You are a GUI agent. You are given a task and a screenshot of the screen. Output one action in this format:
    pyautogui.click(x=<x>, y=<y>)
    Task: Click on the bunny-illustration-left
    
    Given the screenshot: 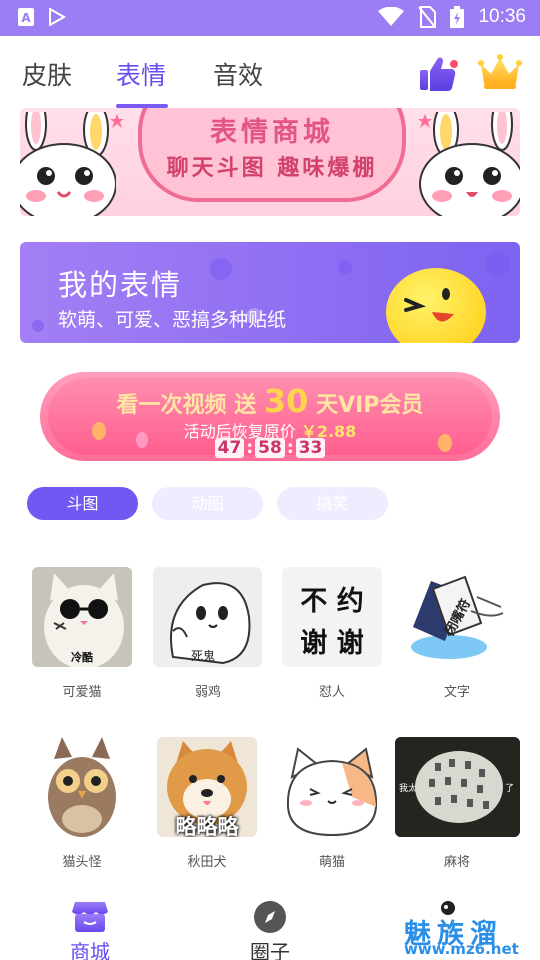 What is the action you would take?
    pyautogui.click(x=68, y=164)
    